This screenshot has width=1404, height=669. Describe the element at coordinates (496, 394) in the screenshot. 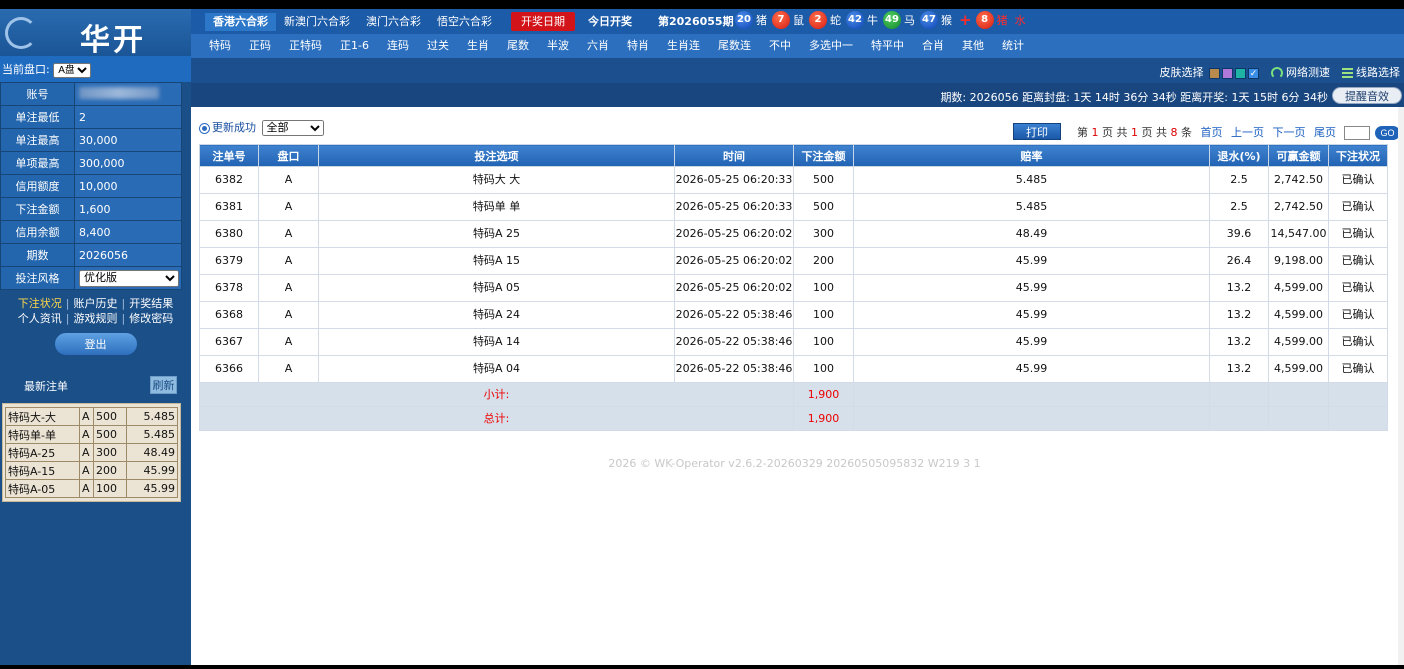

I see `summary-label: 小计:` at that location.